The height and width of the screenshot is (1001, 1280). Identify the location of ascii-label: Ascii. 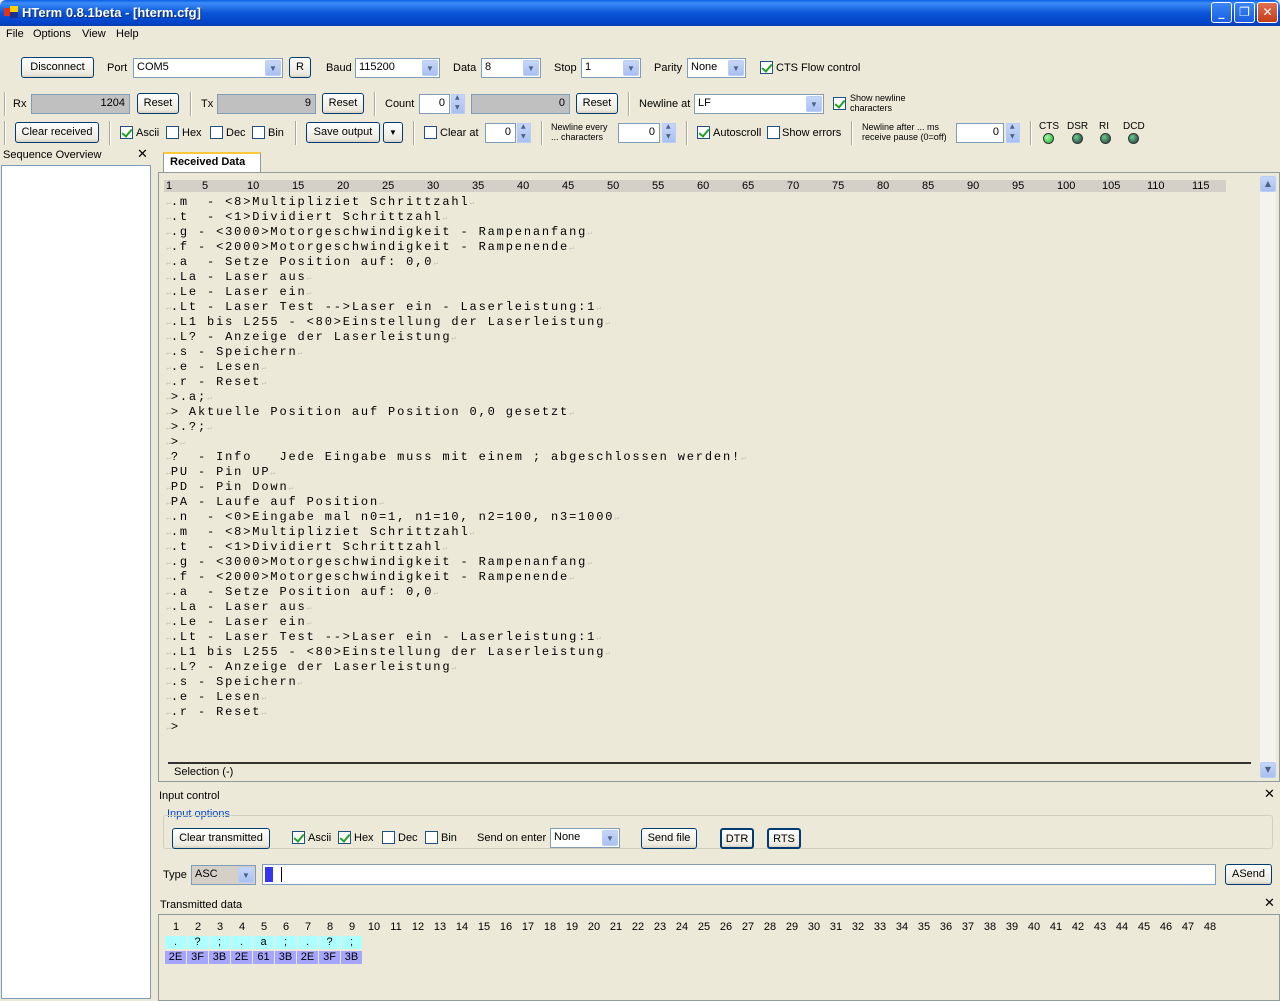
(148, 133).